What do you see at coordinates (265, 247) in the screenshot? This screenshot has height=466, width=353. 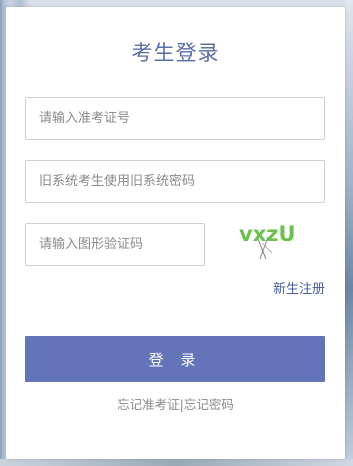 I see `captcha-noise` at bounding box center [265, 247].